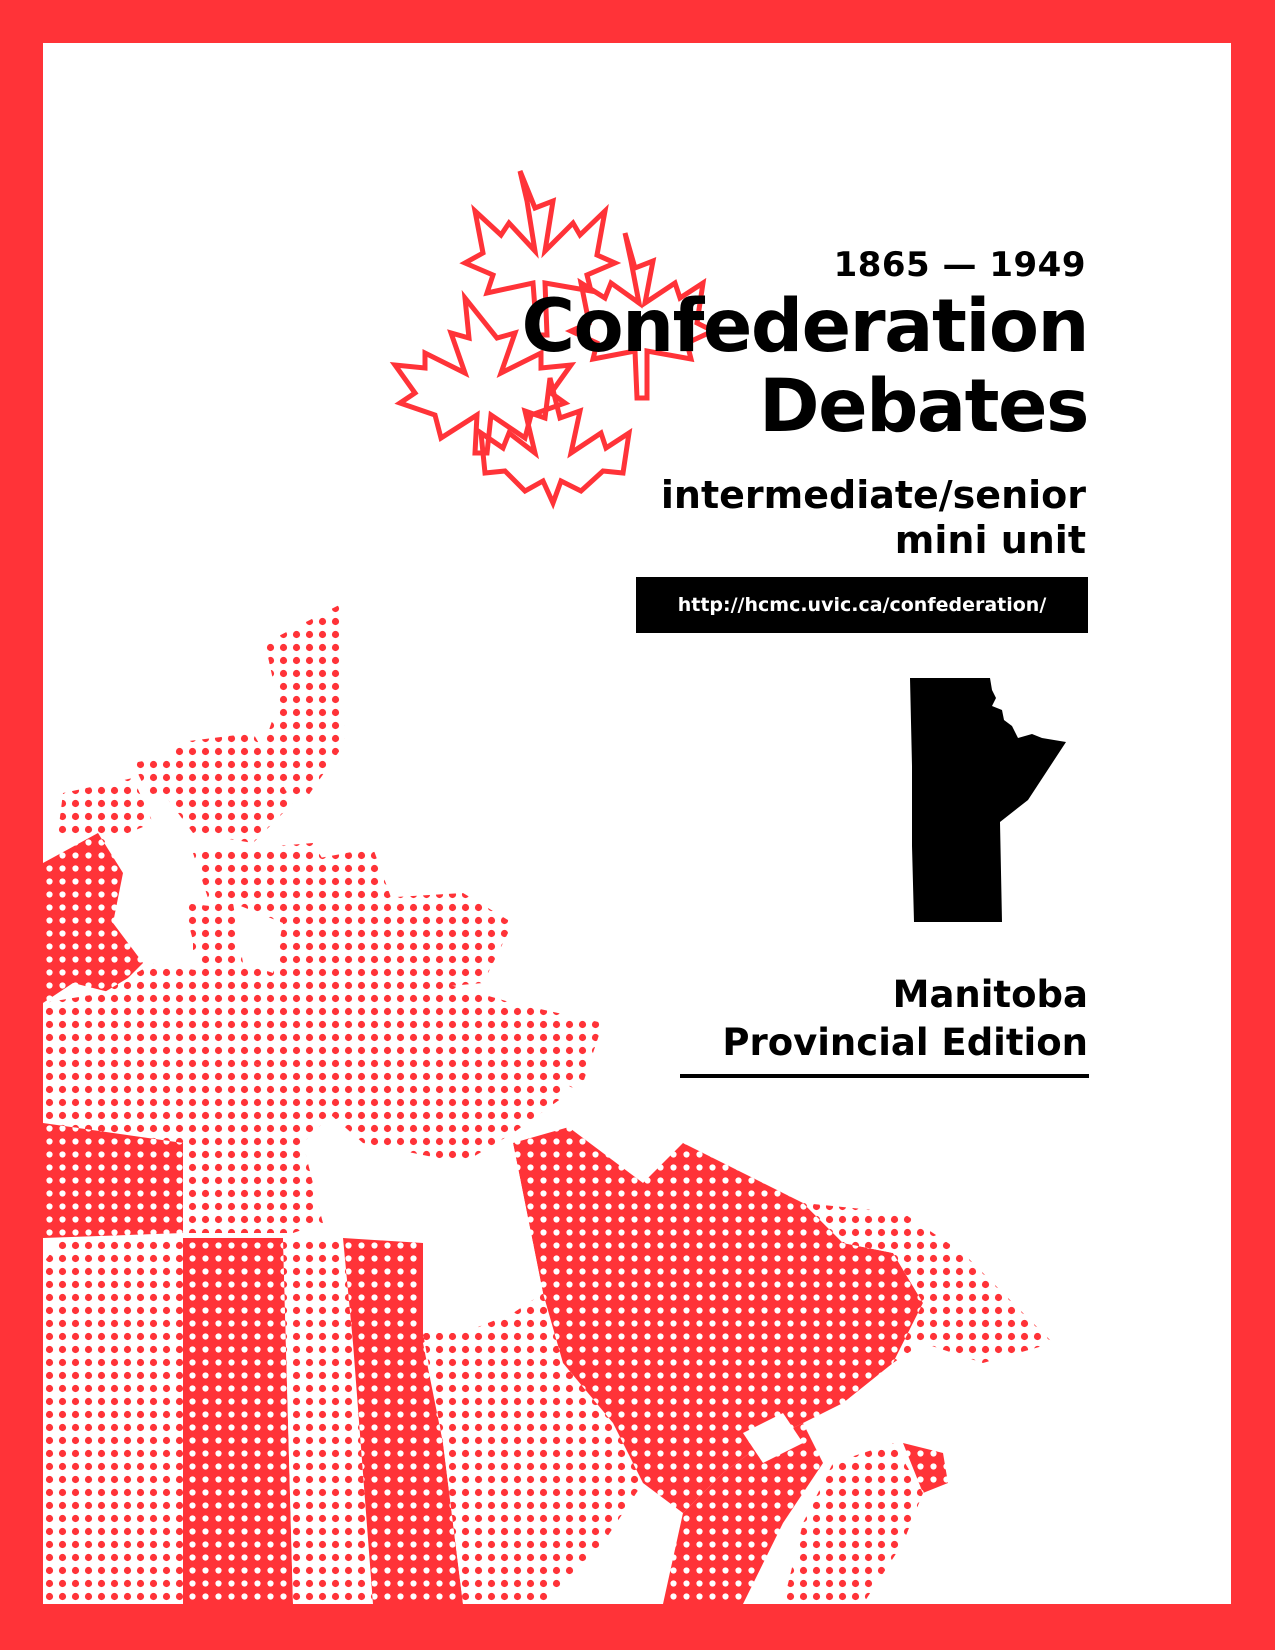 This screenshot has height=1650, width=1275. I want to click on edition-line-2: Provincial Edition, so click(905, 1042).